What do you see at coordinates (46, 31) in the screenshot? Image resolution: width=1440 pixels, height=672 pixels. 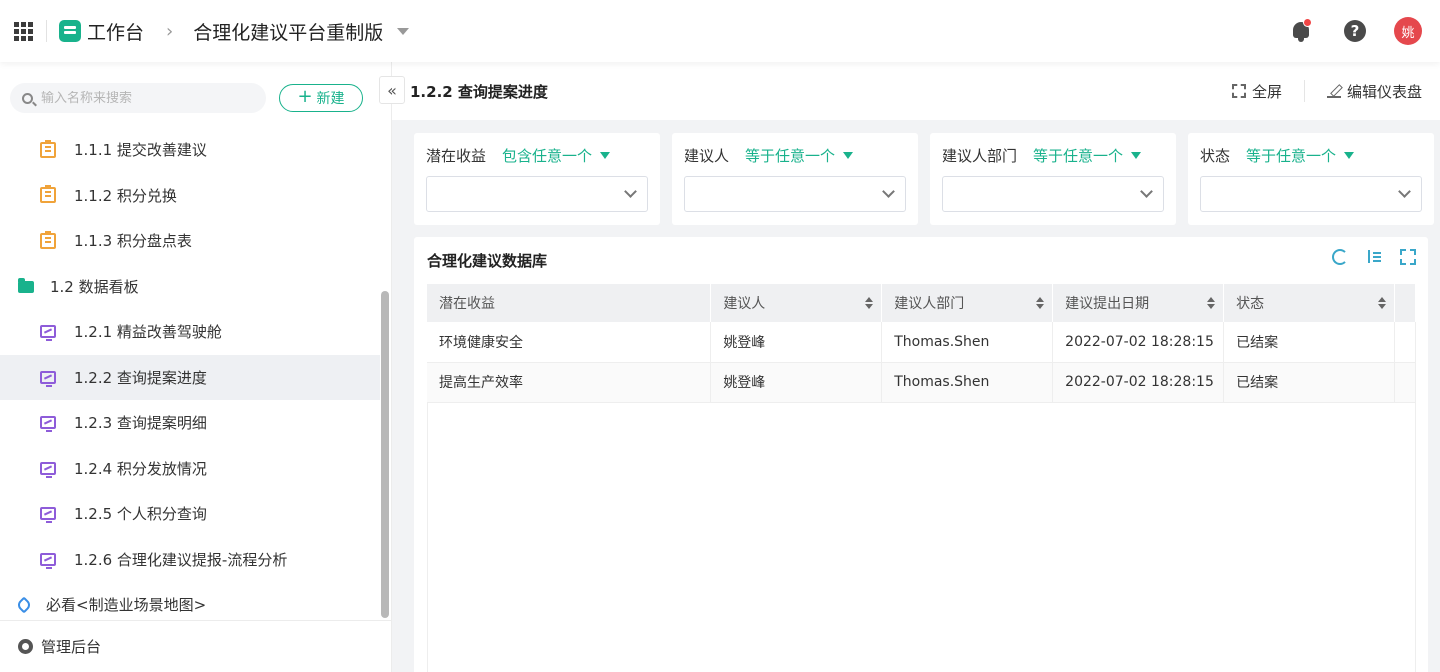 I see `divider` at bounding box center [46, 31].